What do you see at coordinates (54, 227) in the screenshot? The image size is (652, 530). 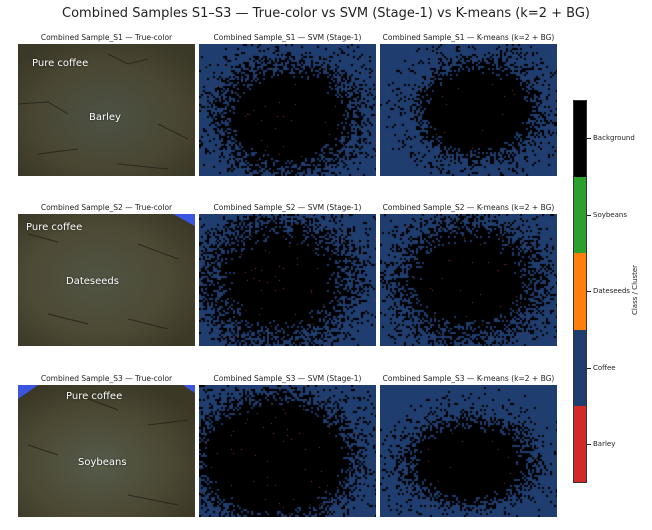 I see `label-pure-coffee-s2: Pure coffee` at bounding box center [54, 227].